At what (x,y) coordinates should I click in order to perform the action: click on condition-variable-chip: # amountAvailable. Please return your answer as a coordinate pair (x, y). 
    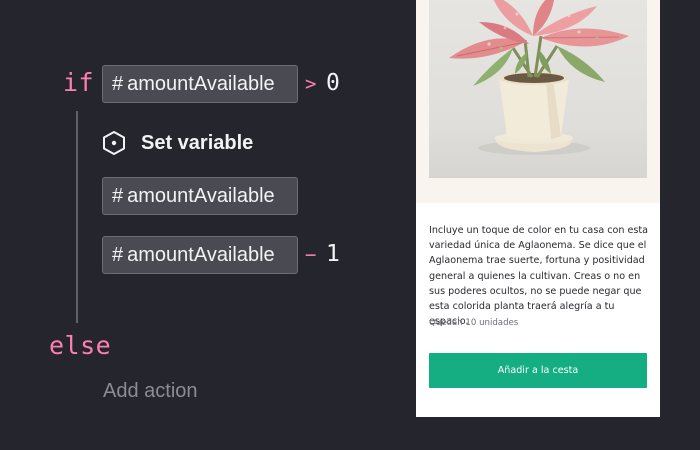
    Looking at the image, I should click on (200, 84).